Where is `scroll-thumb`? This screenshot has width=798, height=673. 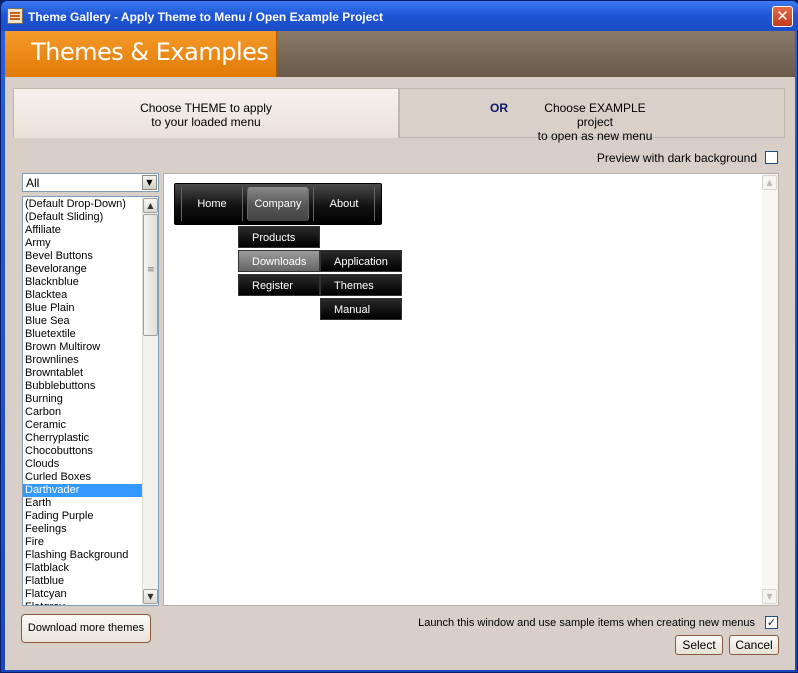 scroll-thumb is located at coordinates (150, 275).